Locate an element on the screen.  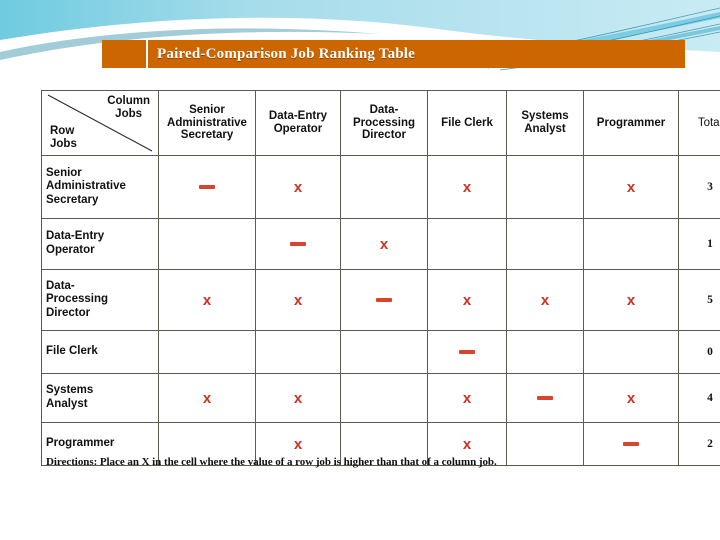
table-row: Systems Analyst x x x x 4 is located at coordinates (380, 398).